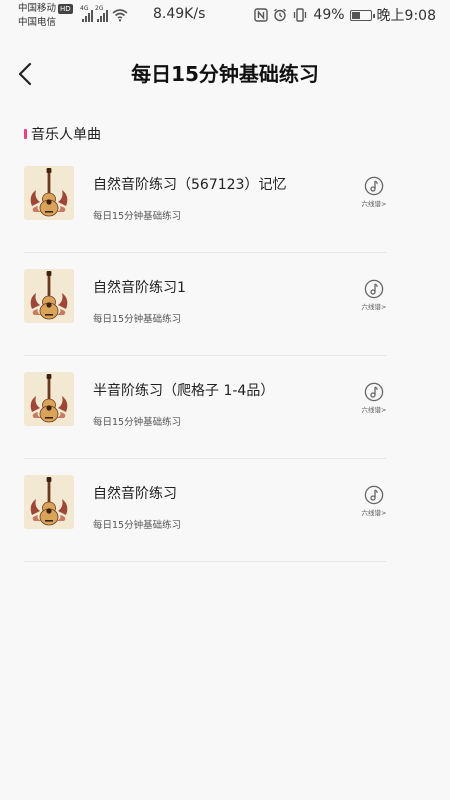 This screenshot has height=800, width=450. Describe the element at coordinates (120, 15) in the screenshot. I see `wifi-icon` at that location.